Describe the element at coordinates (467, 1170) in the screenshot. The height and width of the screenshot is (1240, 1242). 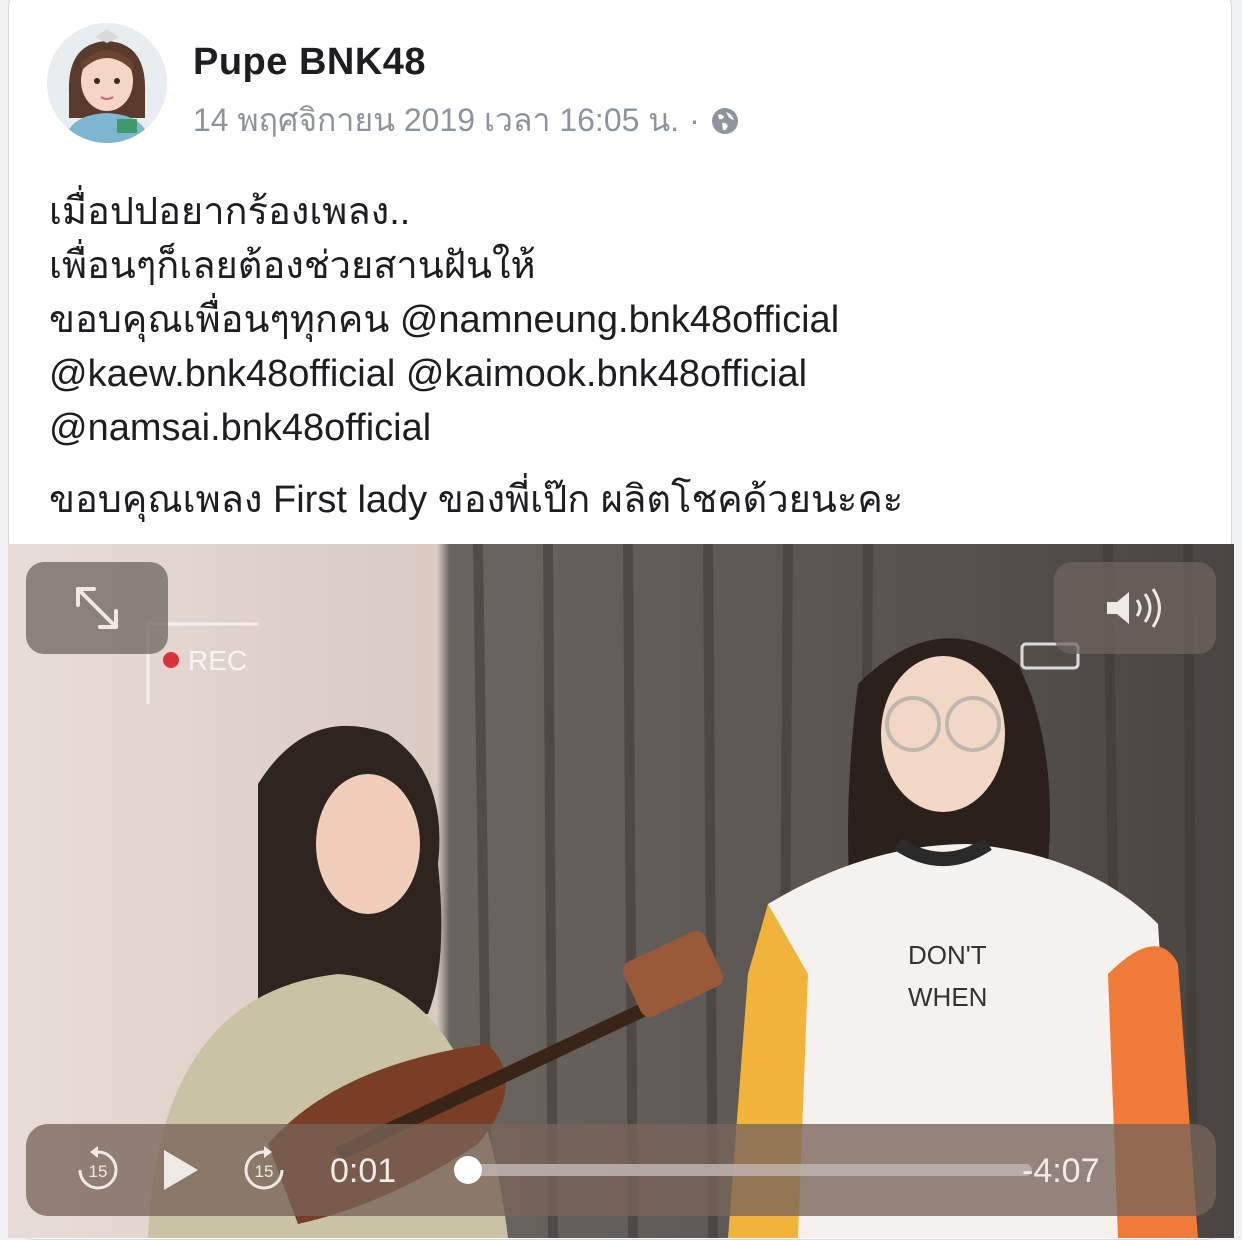
I see `progress-scrubber` at that location.